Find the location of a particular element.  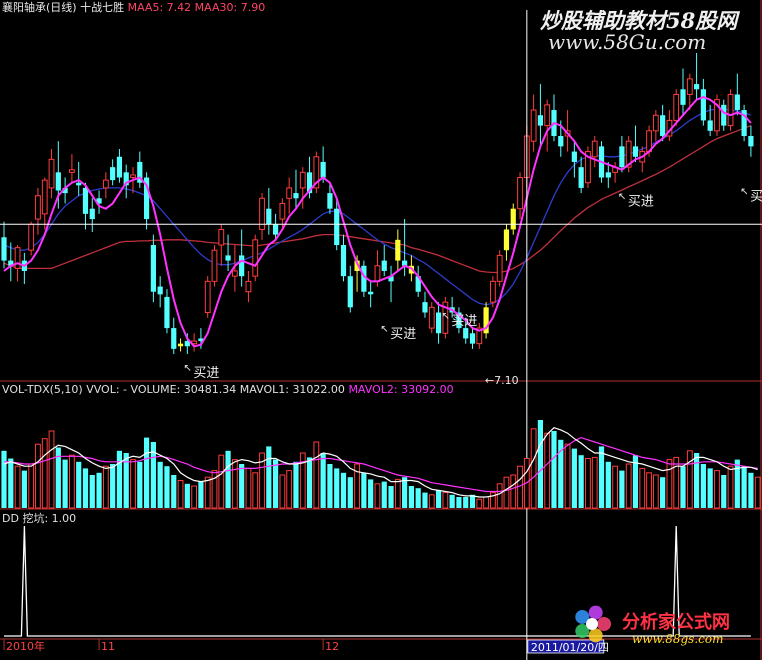

signal-indicator-name: DD is located at coordinates (10, 518).